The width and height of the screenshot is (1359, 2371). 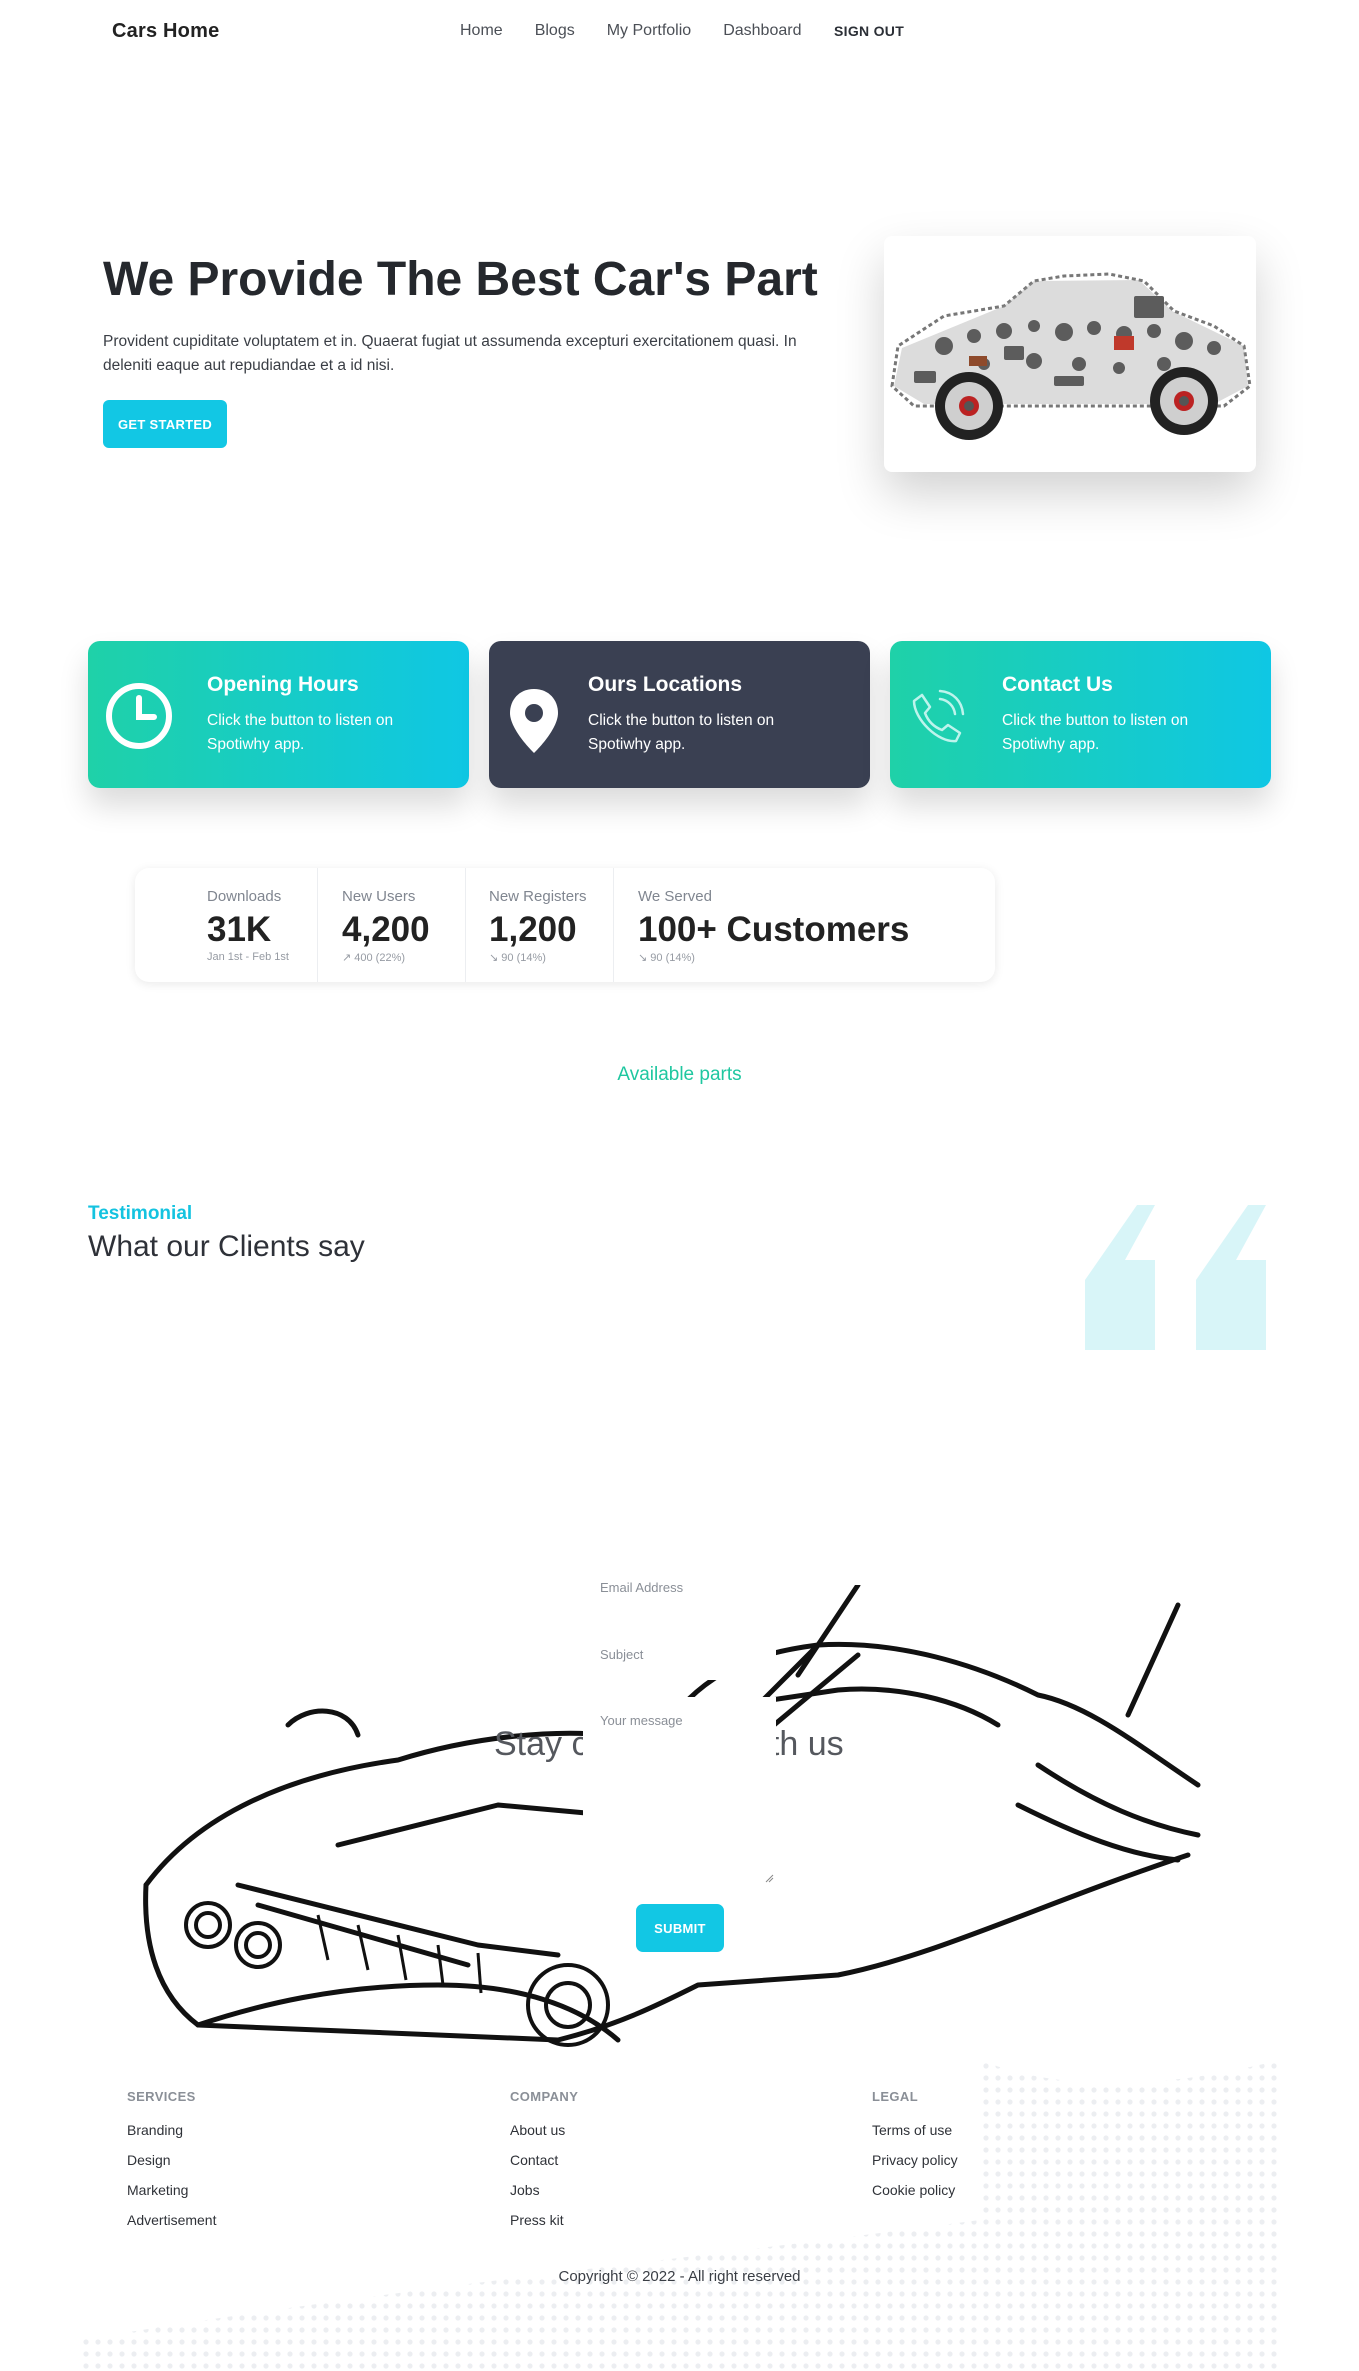 What do you see at coordinates (915, 2160) in the screenshot?
I see `footer-link: Privacy policy` at bounding box center [915, 2160].